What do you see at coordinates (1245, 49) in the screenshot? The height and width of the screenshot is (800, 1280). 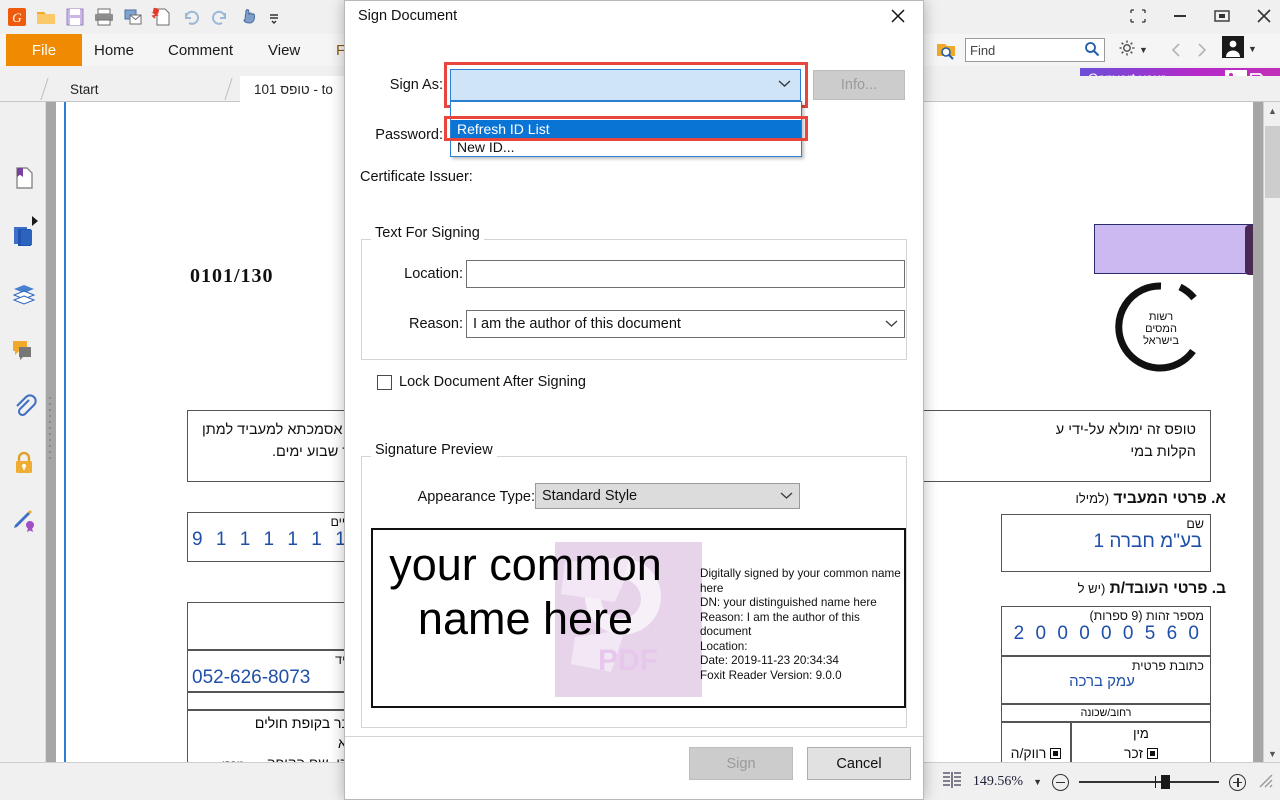 I see `account-button: ▼` at bounding box center [1245, 49].